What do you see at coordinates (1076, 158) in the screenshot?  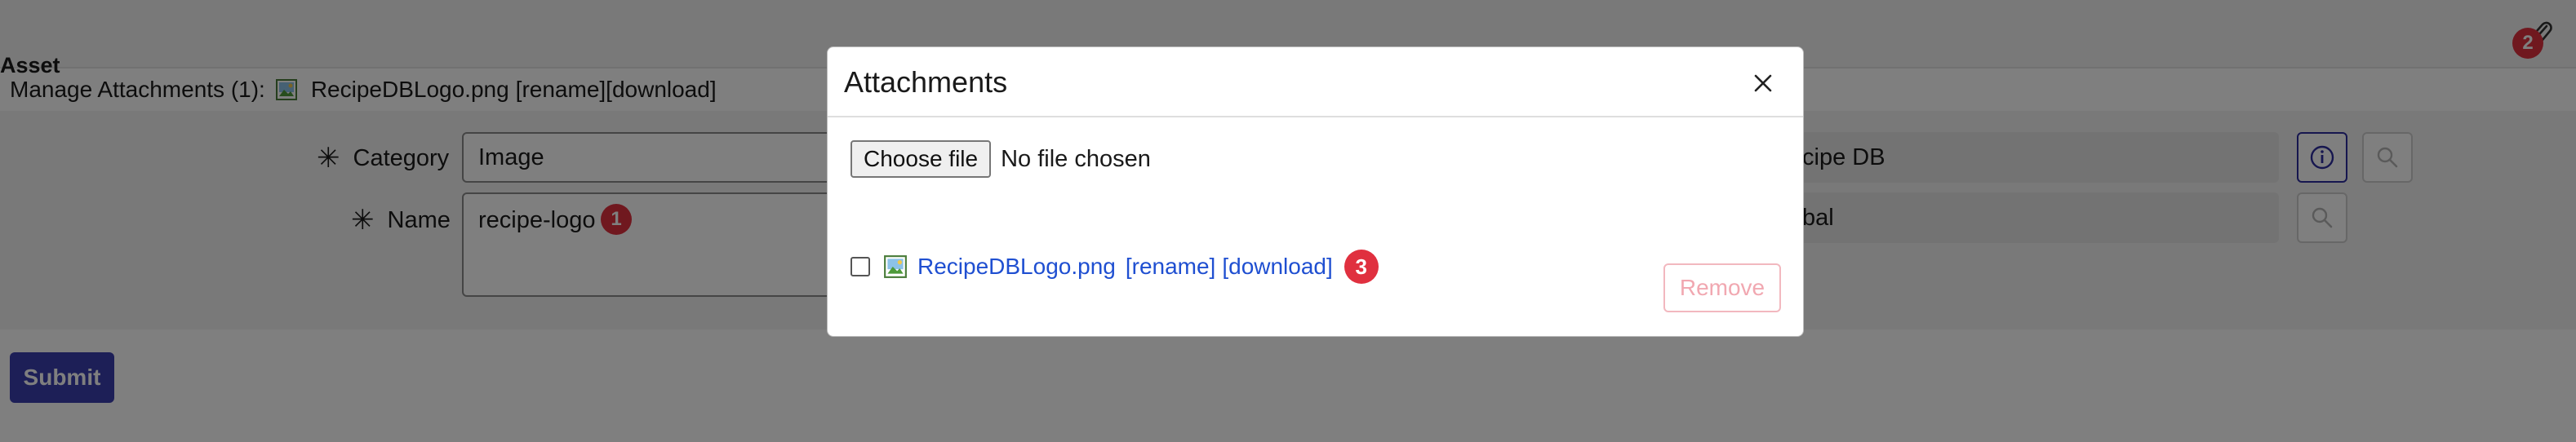 I see `no-file-chosen-text: No file chosen` at bounding box center [1076, 158].